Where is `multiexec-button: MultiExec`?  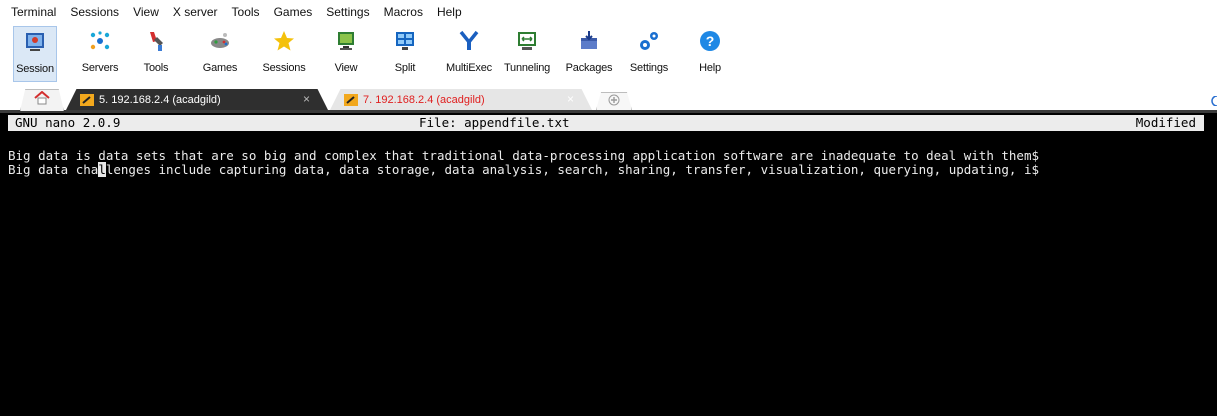 multiexec-button: MultiExec is located at coordinates (469, 54).